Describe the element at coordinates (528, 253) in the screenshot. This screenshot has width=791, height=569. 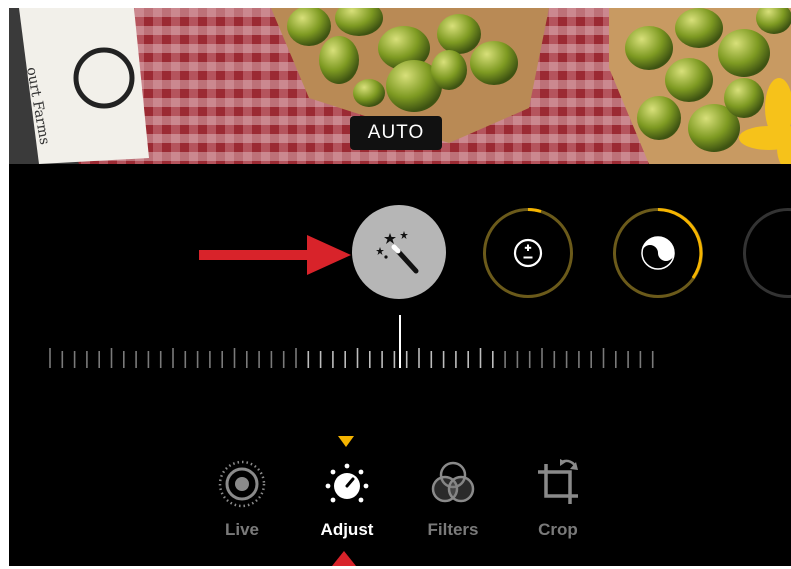
I see `exposure-button` at that location.